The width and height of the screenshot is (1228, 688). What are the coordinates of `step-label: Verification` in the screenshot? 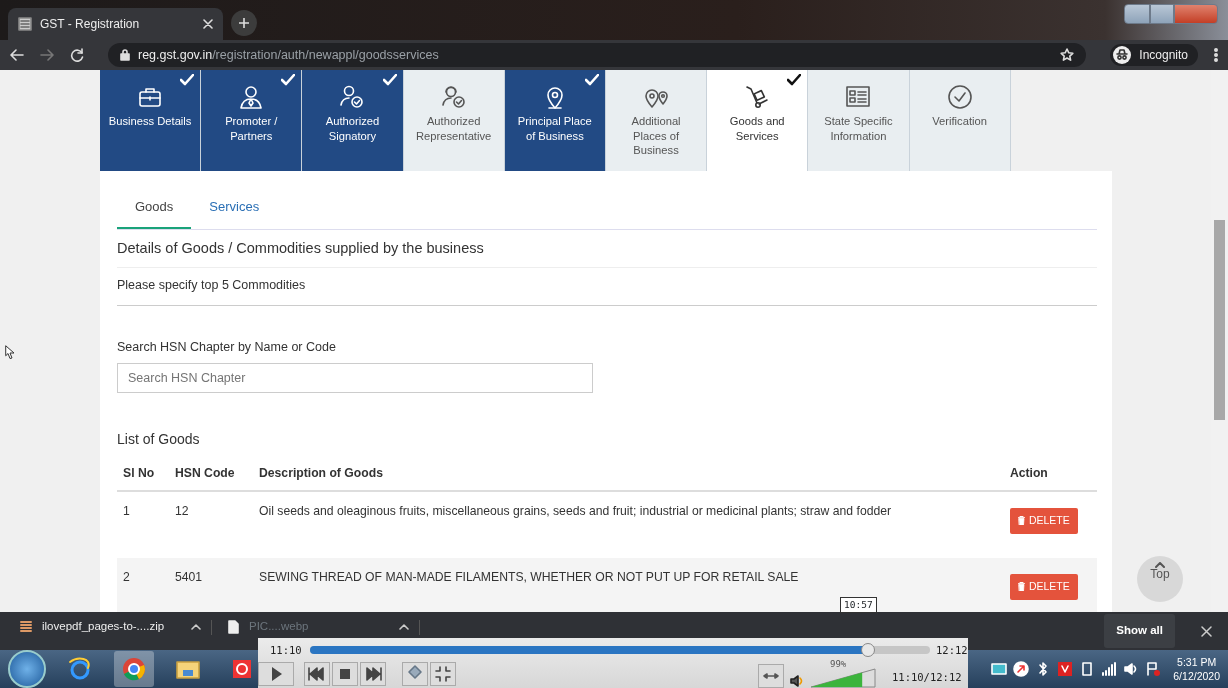 It's located at (959, 121).